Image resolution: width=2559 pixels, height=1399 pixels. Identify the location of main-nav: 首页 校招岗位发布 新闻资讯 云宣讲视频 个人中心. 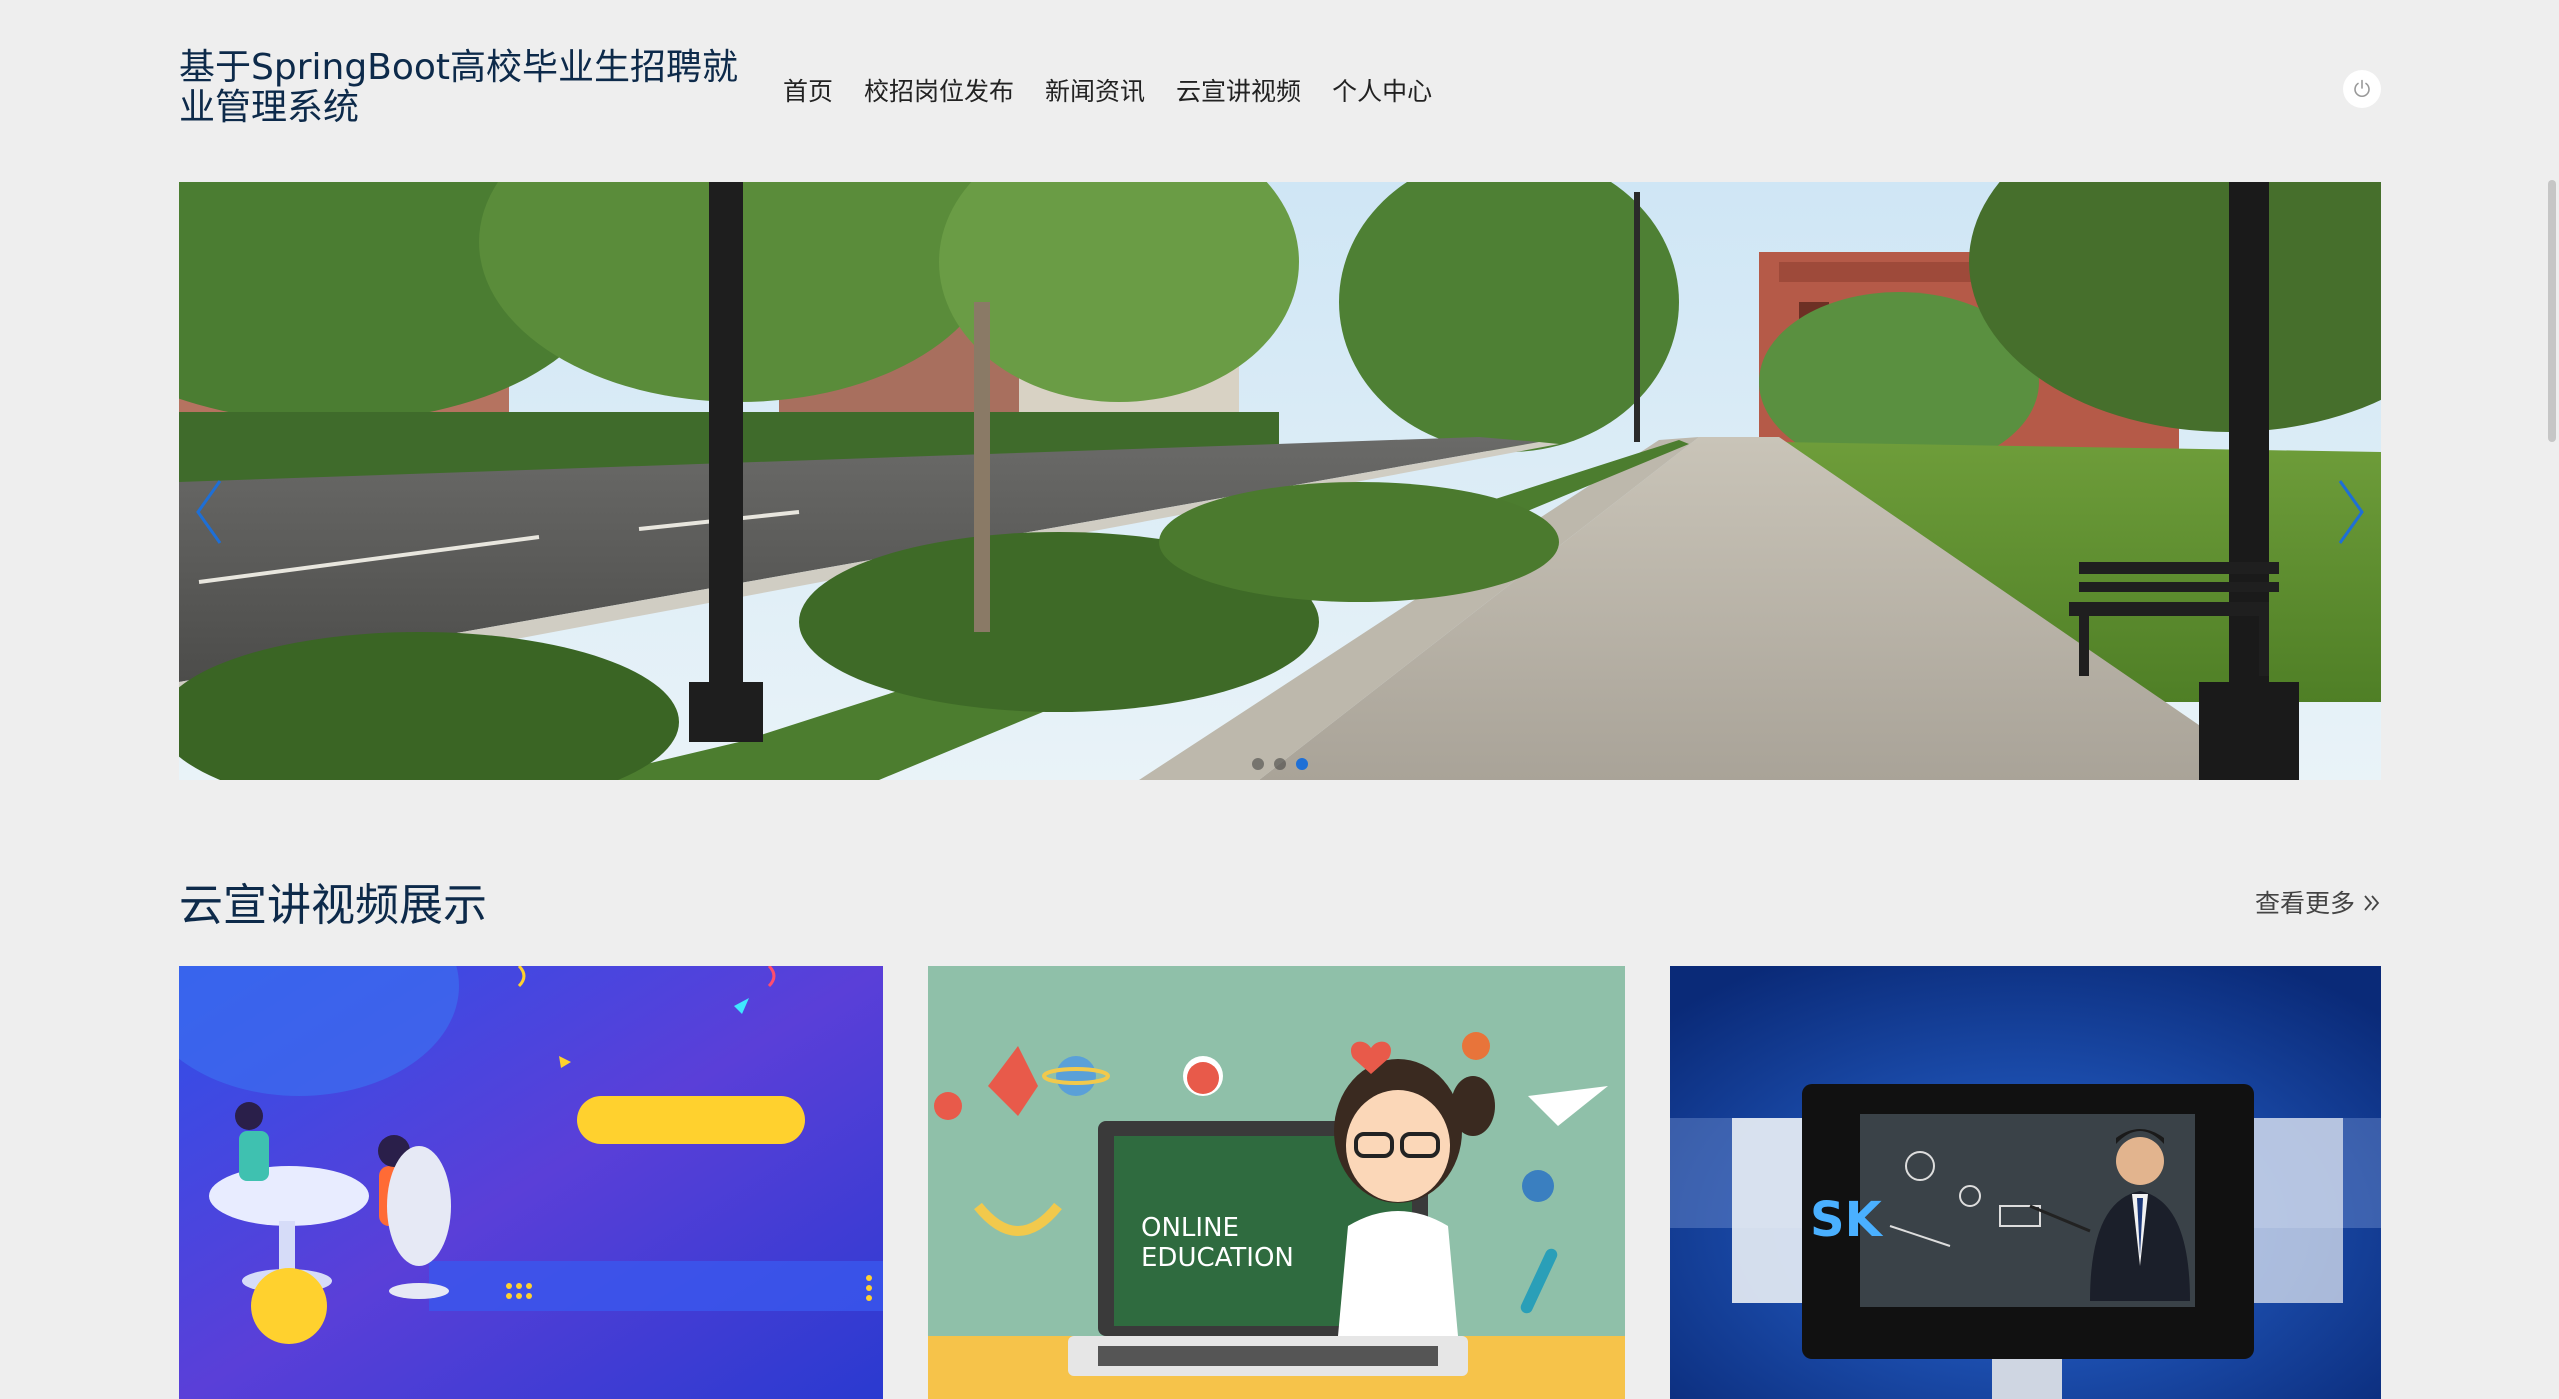
(1123, 92).